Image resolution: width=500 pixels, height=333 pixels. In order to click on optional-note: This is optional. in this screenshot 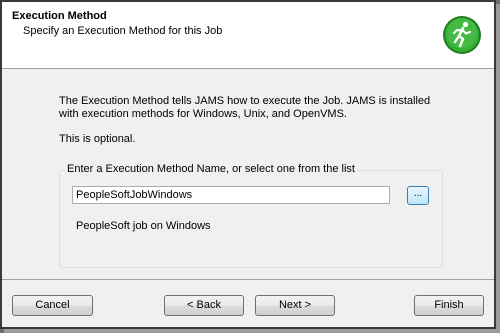, I will do `click(97, 139)`.